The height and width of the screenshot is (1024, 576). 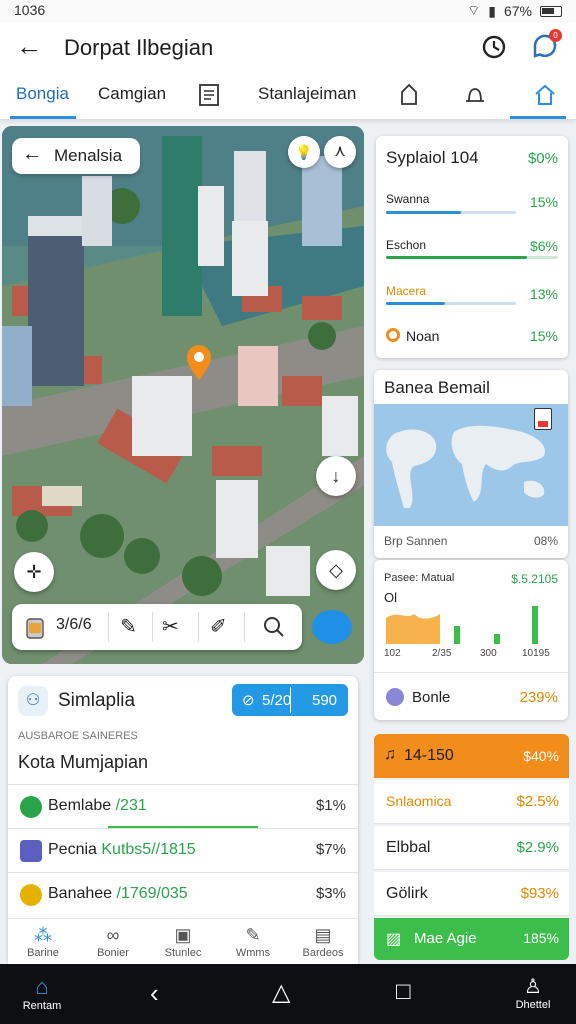 What do you see at coordinates (332, 627) in the screenshot?
I see `cloud-sync-icon` at bounding box center [332, 627].